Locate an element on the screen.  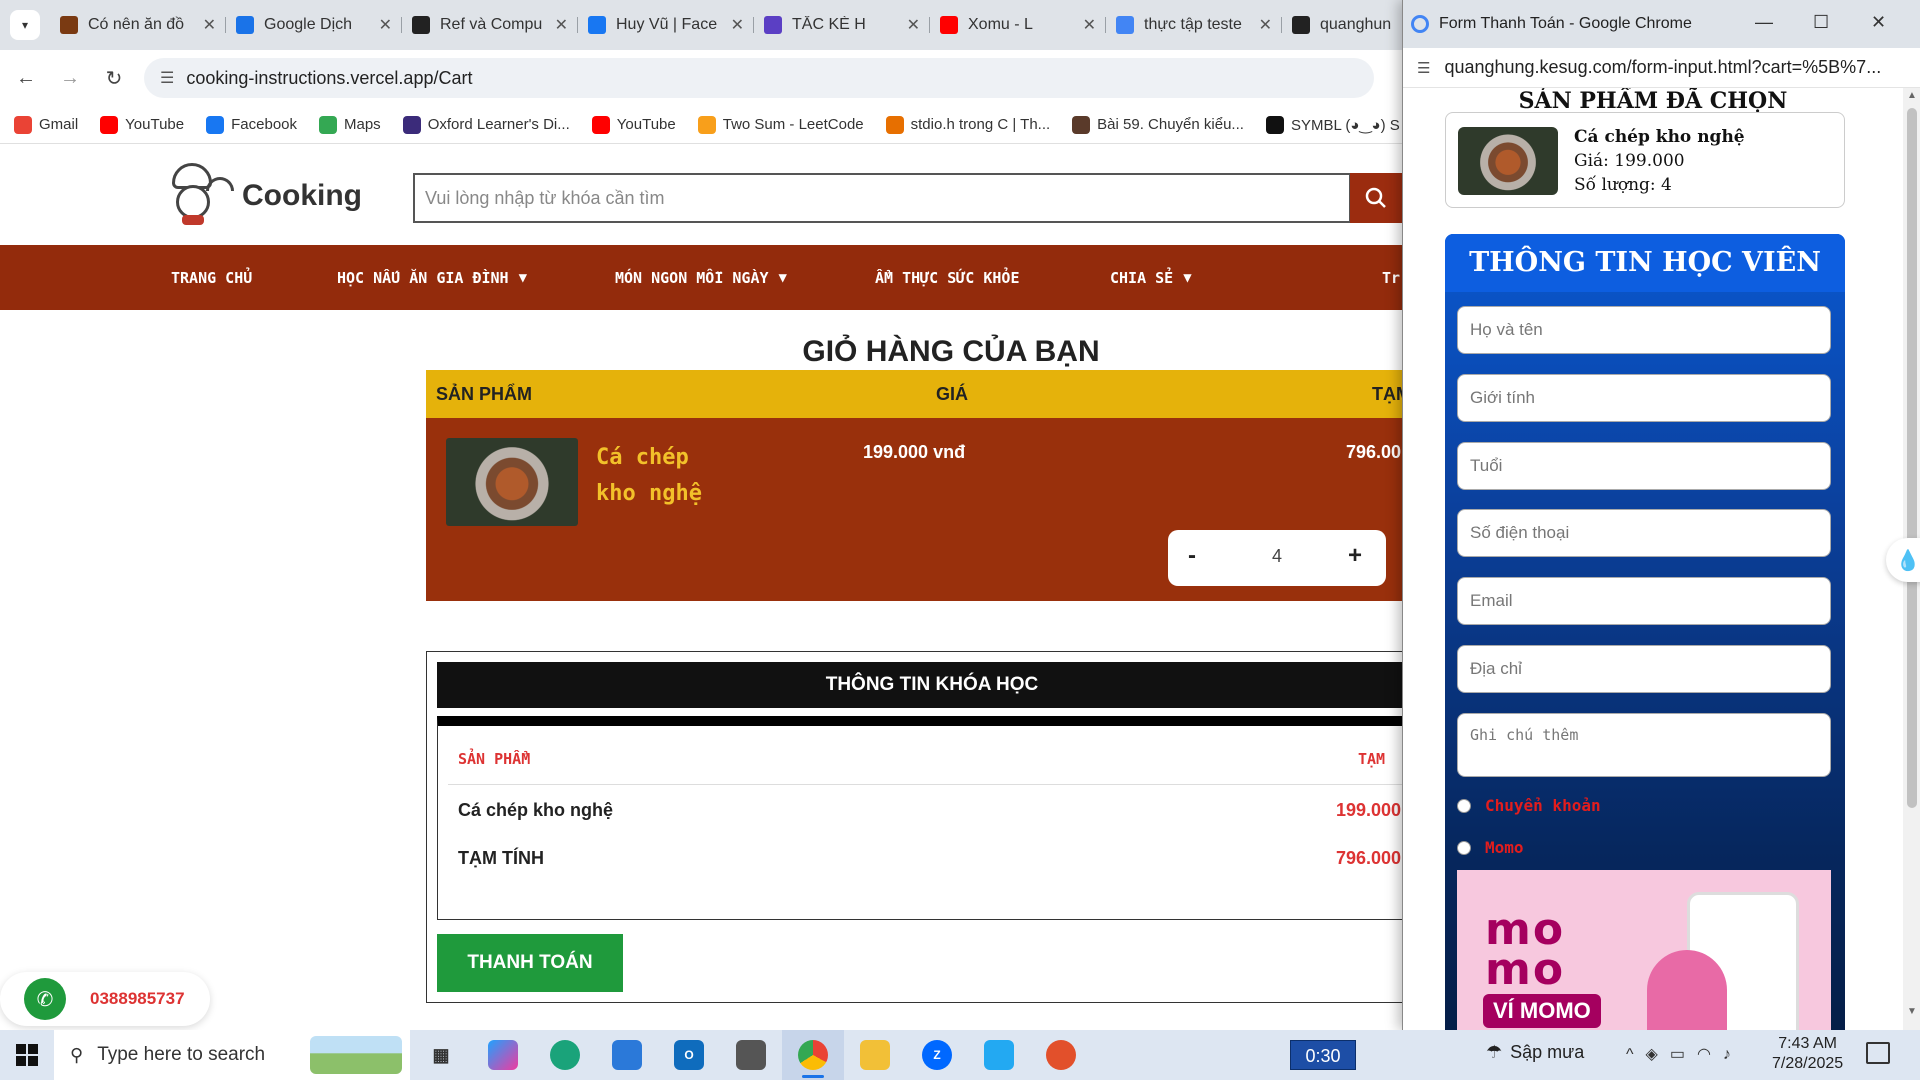
battery-icon: ▭ is located at coordinates (1683, 1054).